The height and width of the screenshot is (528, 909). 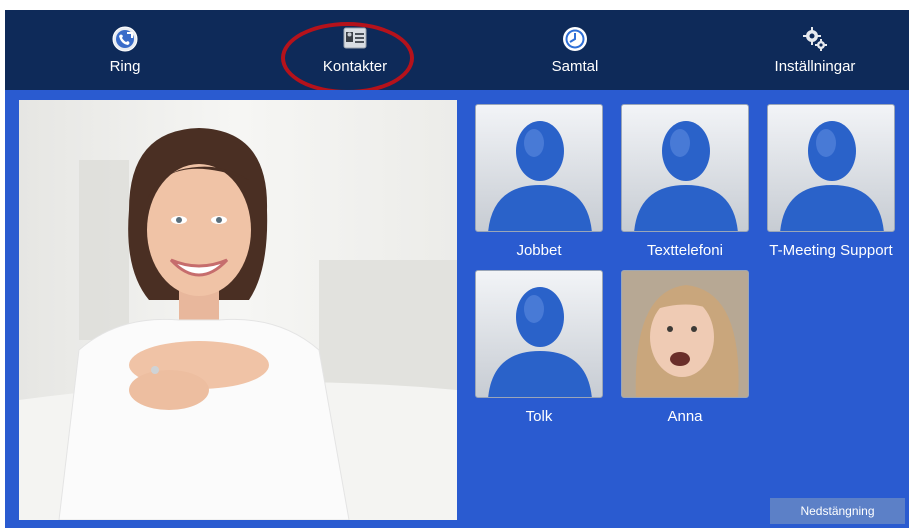 I want to click on nav-kontakter-label: Kontakter, so click(x=355, y=66).